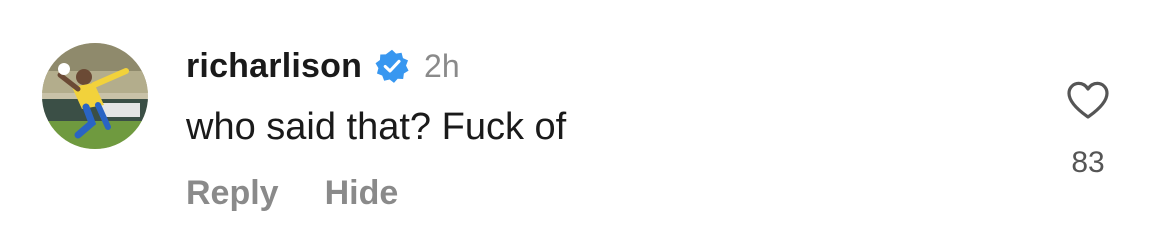  Describe the element at coordinates (232, 193) in the screenshot. I see `reply-button: Reply` at that location.